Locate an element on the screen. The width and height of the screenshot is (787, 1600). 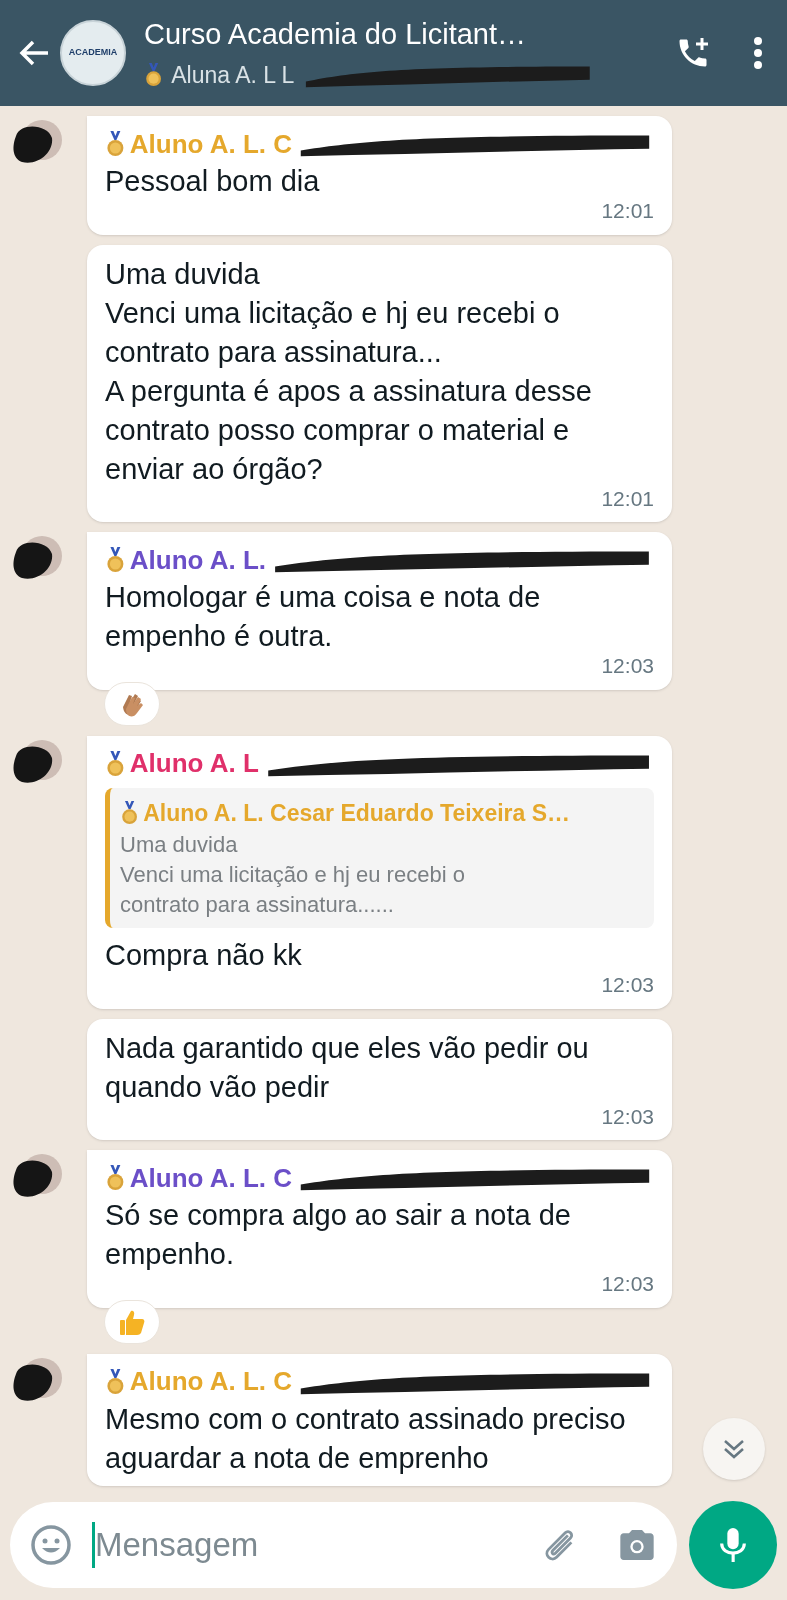
message-bubble: Aluno A. L. C Mesmo com o contrato assinado preciso aguardar a nota de emprenho is located at coordinates (379, 1419).